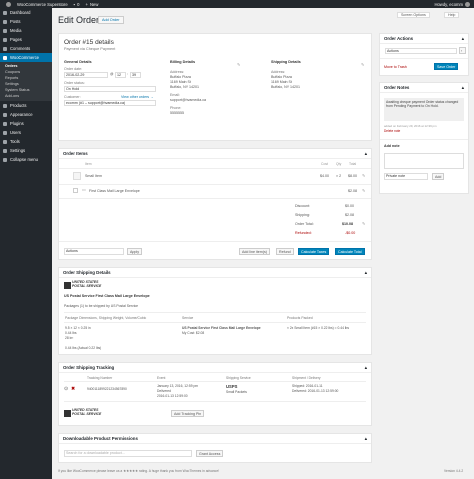  What do you see at coordinates (26, 141) in the screenshot?
I see `sidebar-item-tools: Tools` at bounding box center [26, 141].